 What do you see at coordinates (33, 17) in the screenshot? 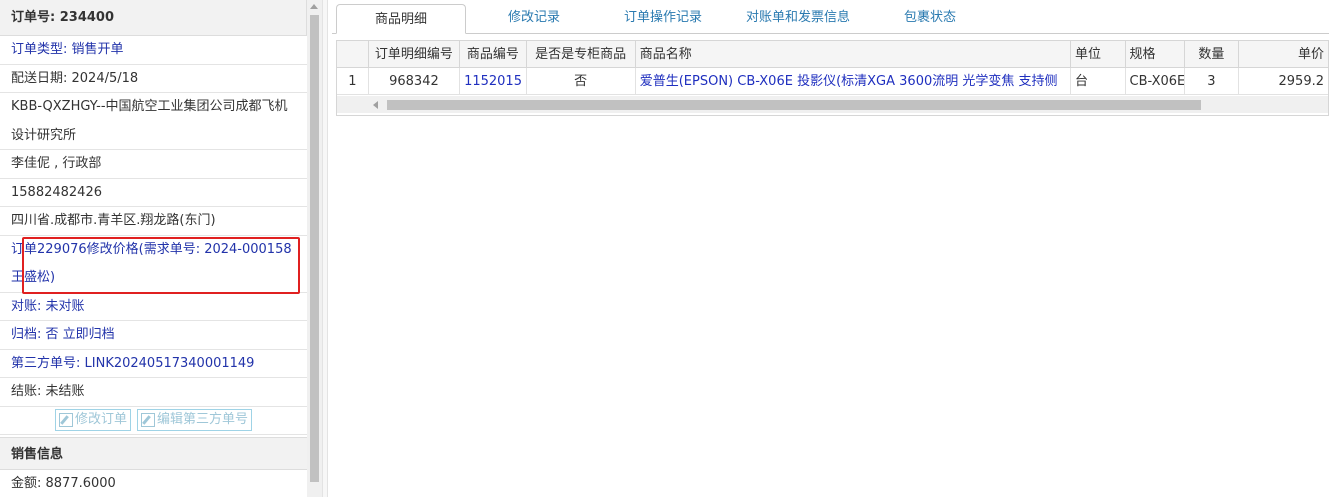
I see `order-number-label: 订单号:` at bounding box center [33, 17].